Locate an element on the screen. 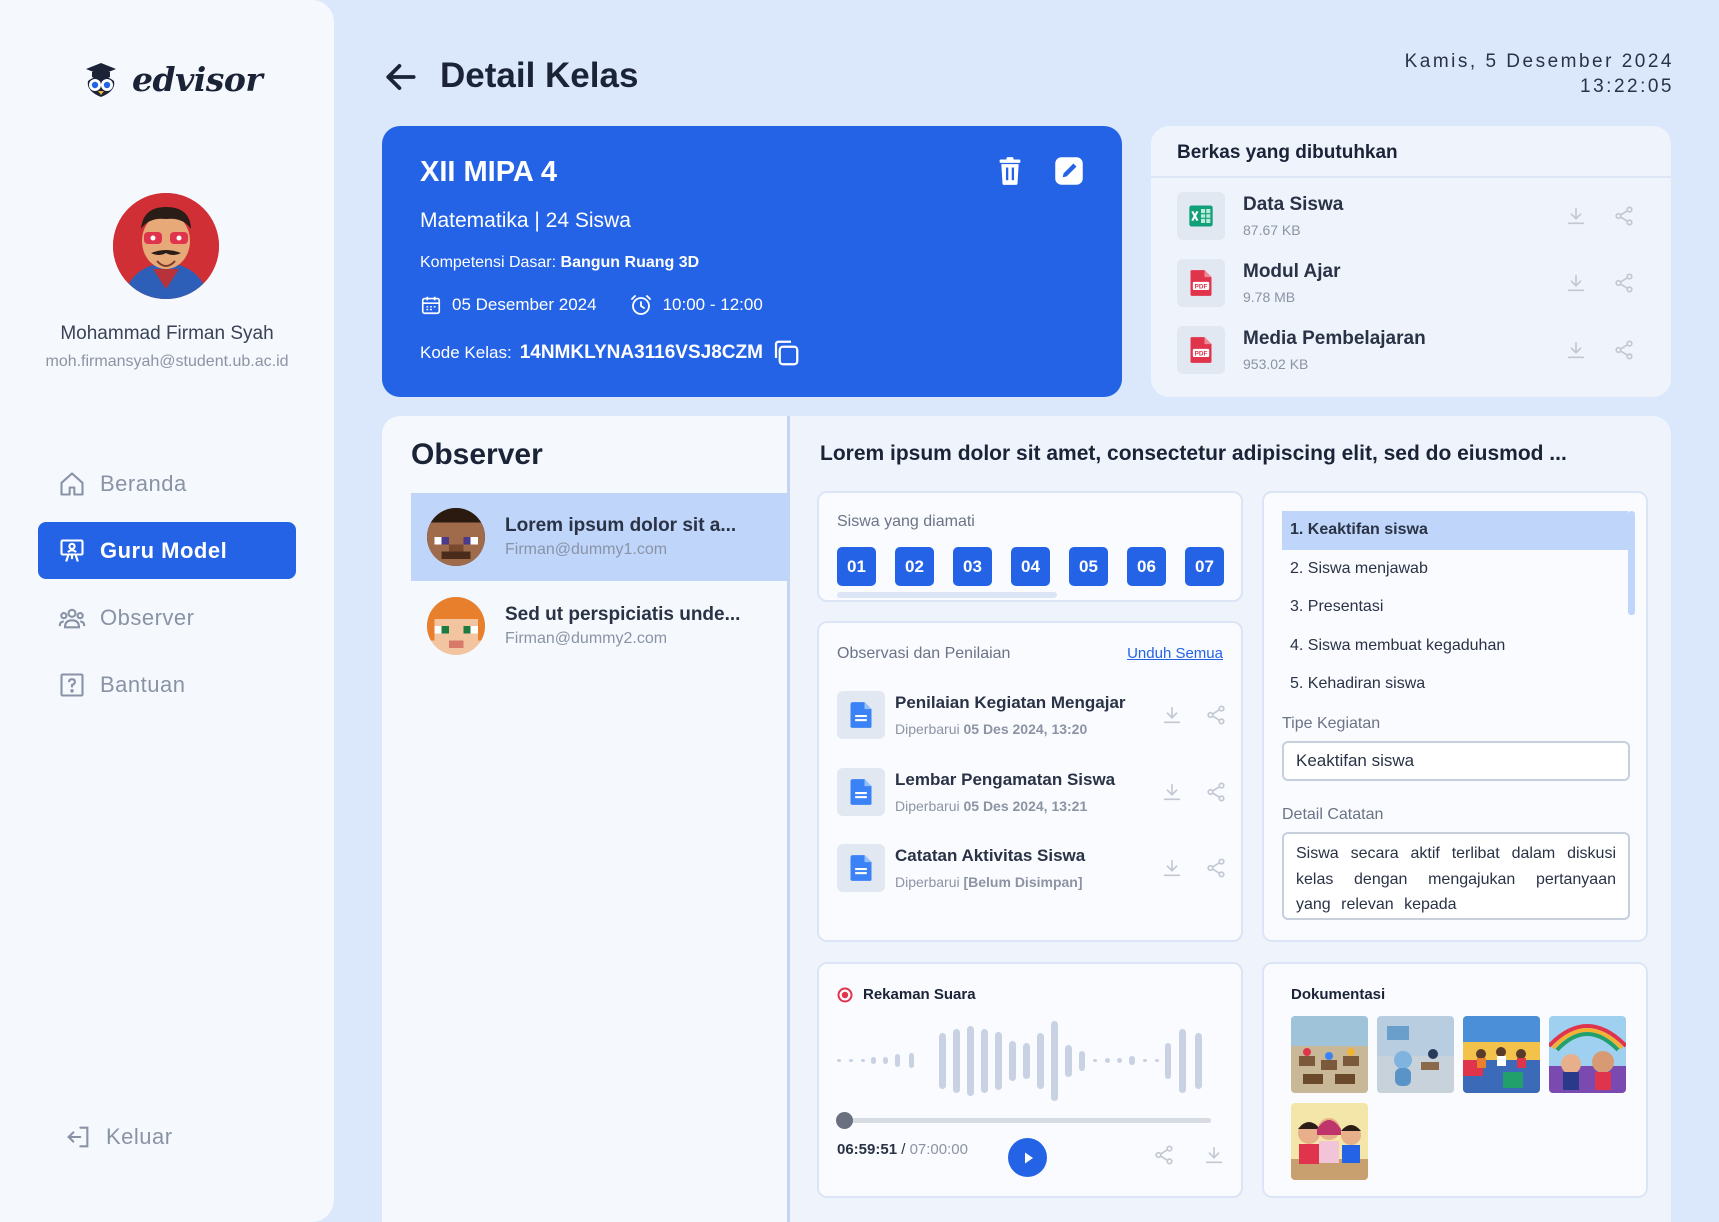 The image size is (1719, 1222). documentation-title: Dokumentasi is located at coordinates (1338, 994).